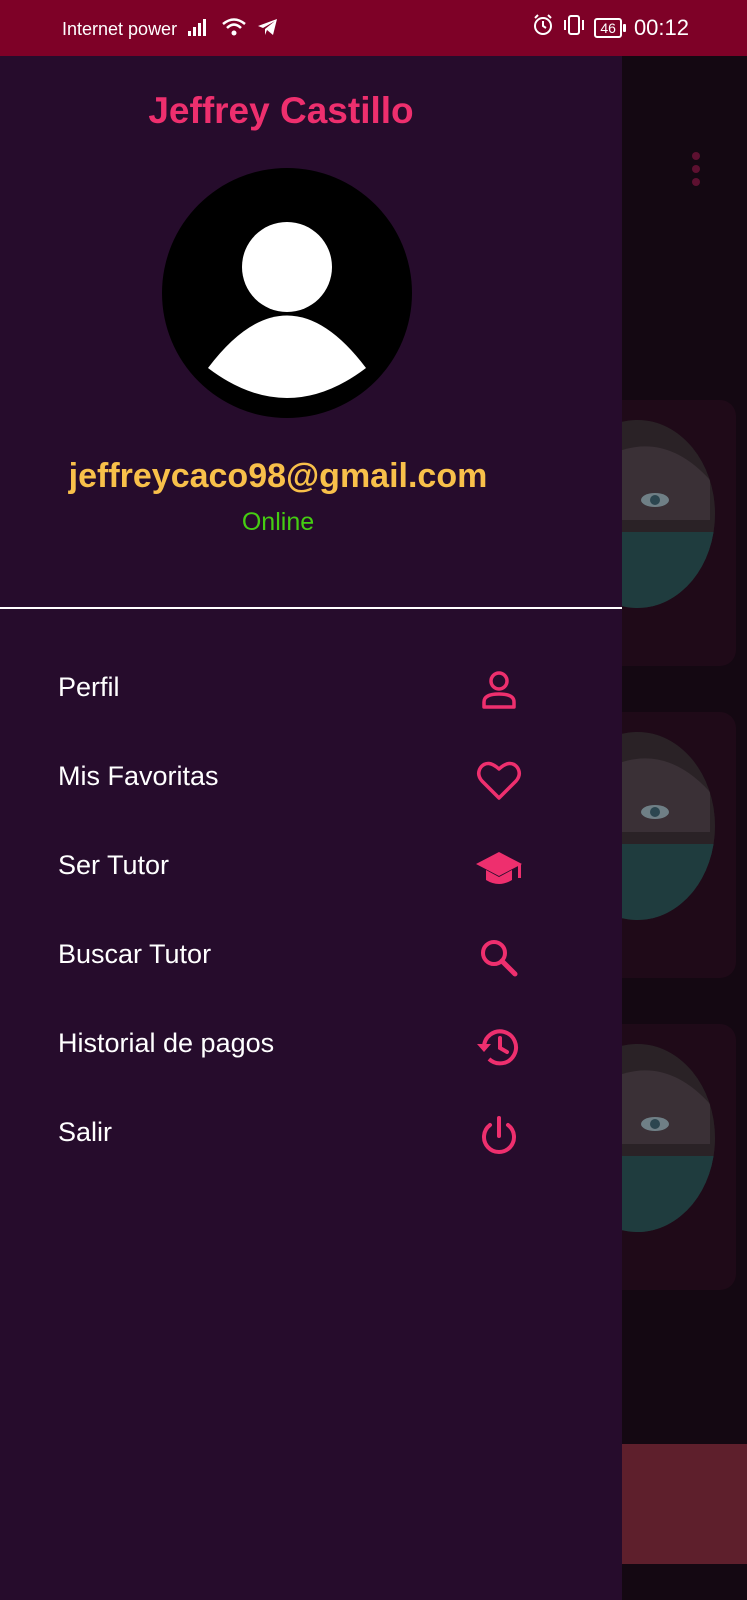 This screenshot has width=747, height=1600. I want to click on status-bar: Internet power 46 00:12, so click(373, 28).